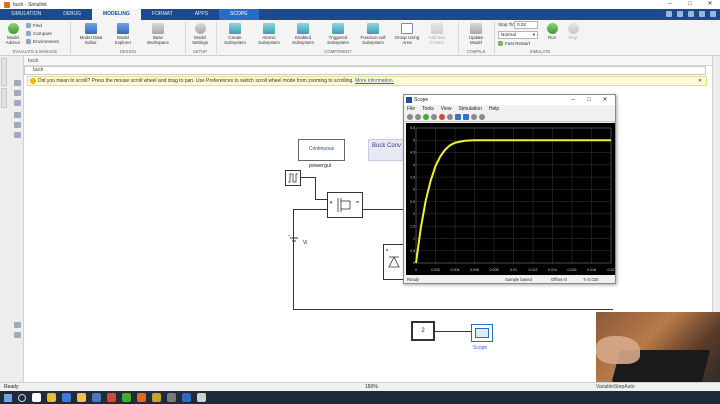 The height and width of the screenshot is (404, 720). I want to click on menu-help: Help, so click(494, 109).